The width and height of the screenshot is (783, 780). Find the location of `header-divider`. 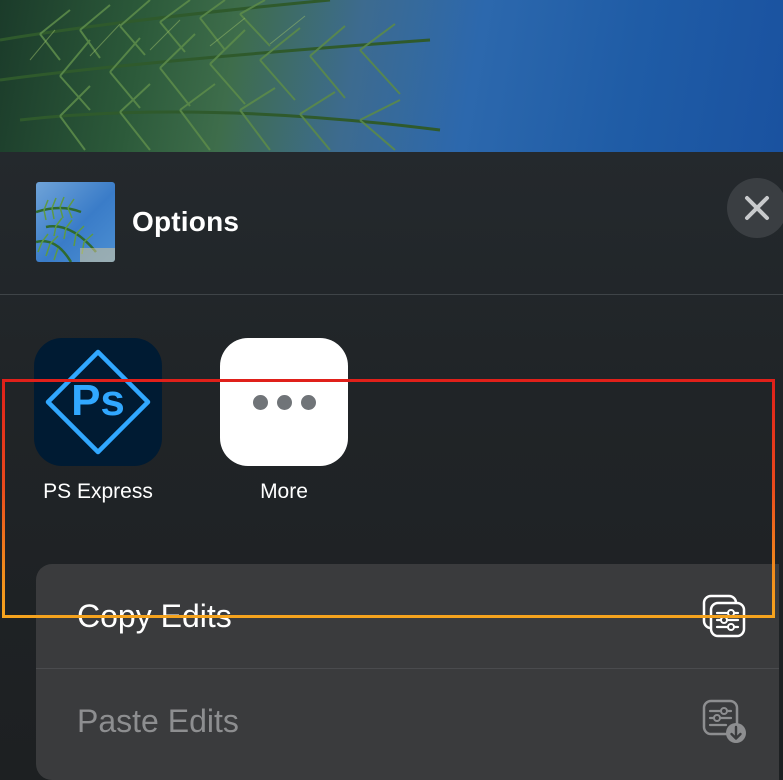

header-divider is located at coordinates (391, 294).